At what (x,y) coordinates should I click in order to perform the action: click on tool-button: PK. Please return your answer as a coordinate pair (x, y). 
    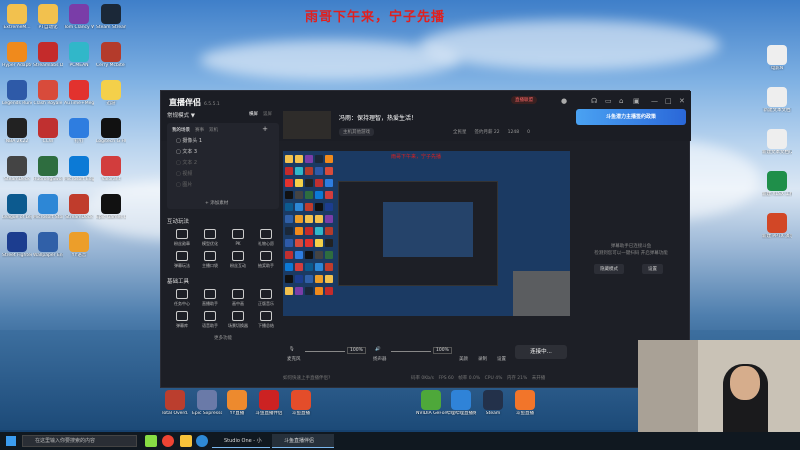
    Looking at the image, I should click on (238, 238).